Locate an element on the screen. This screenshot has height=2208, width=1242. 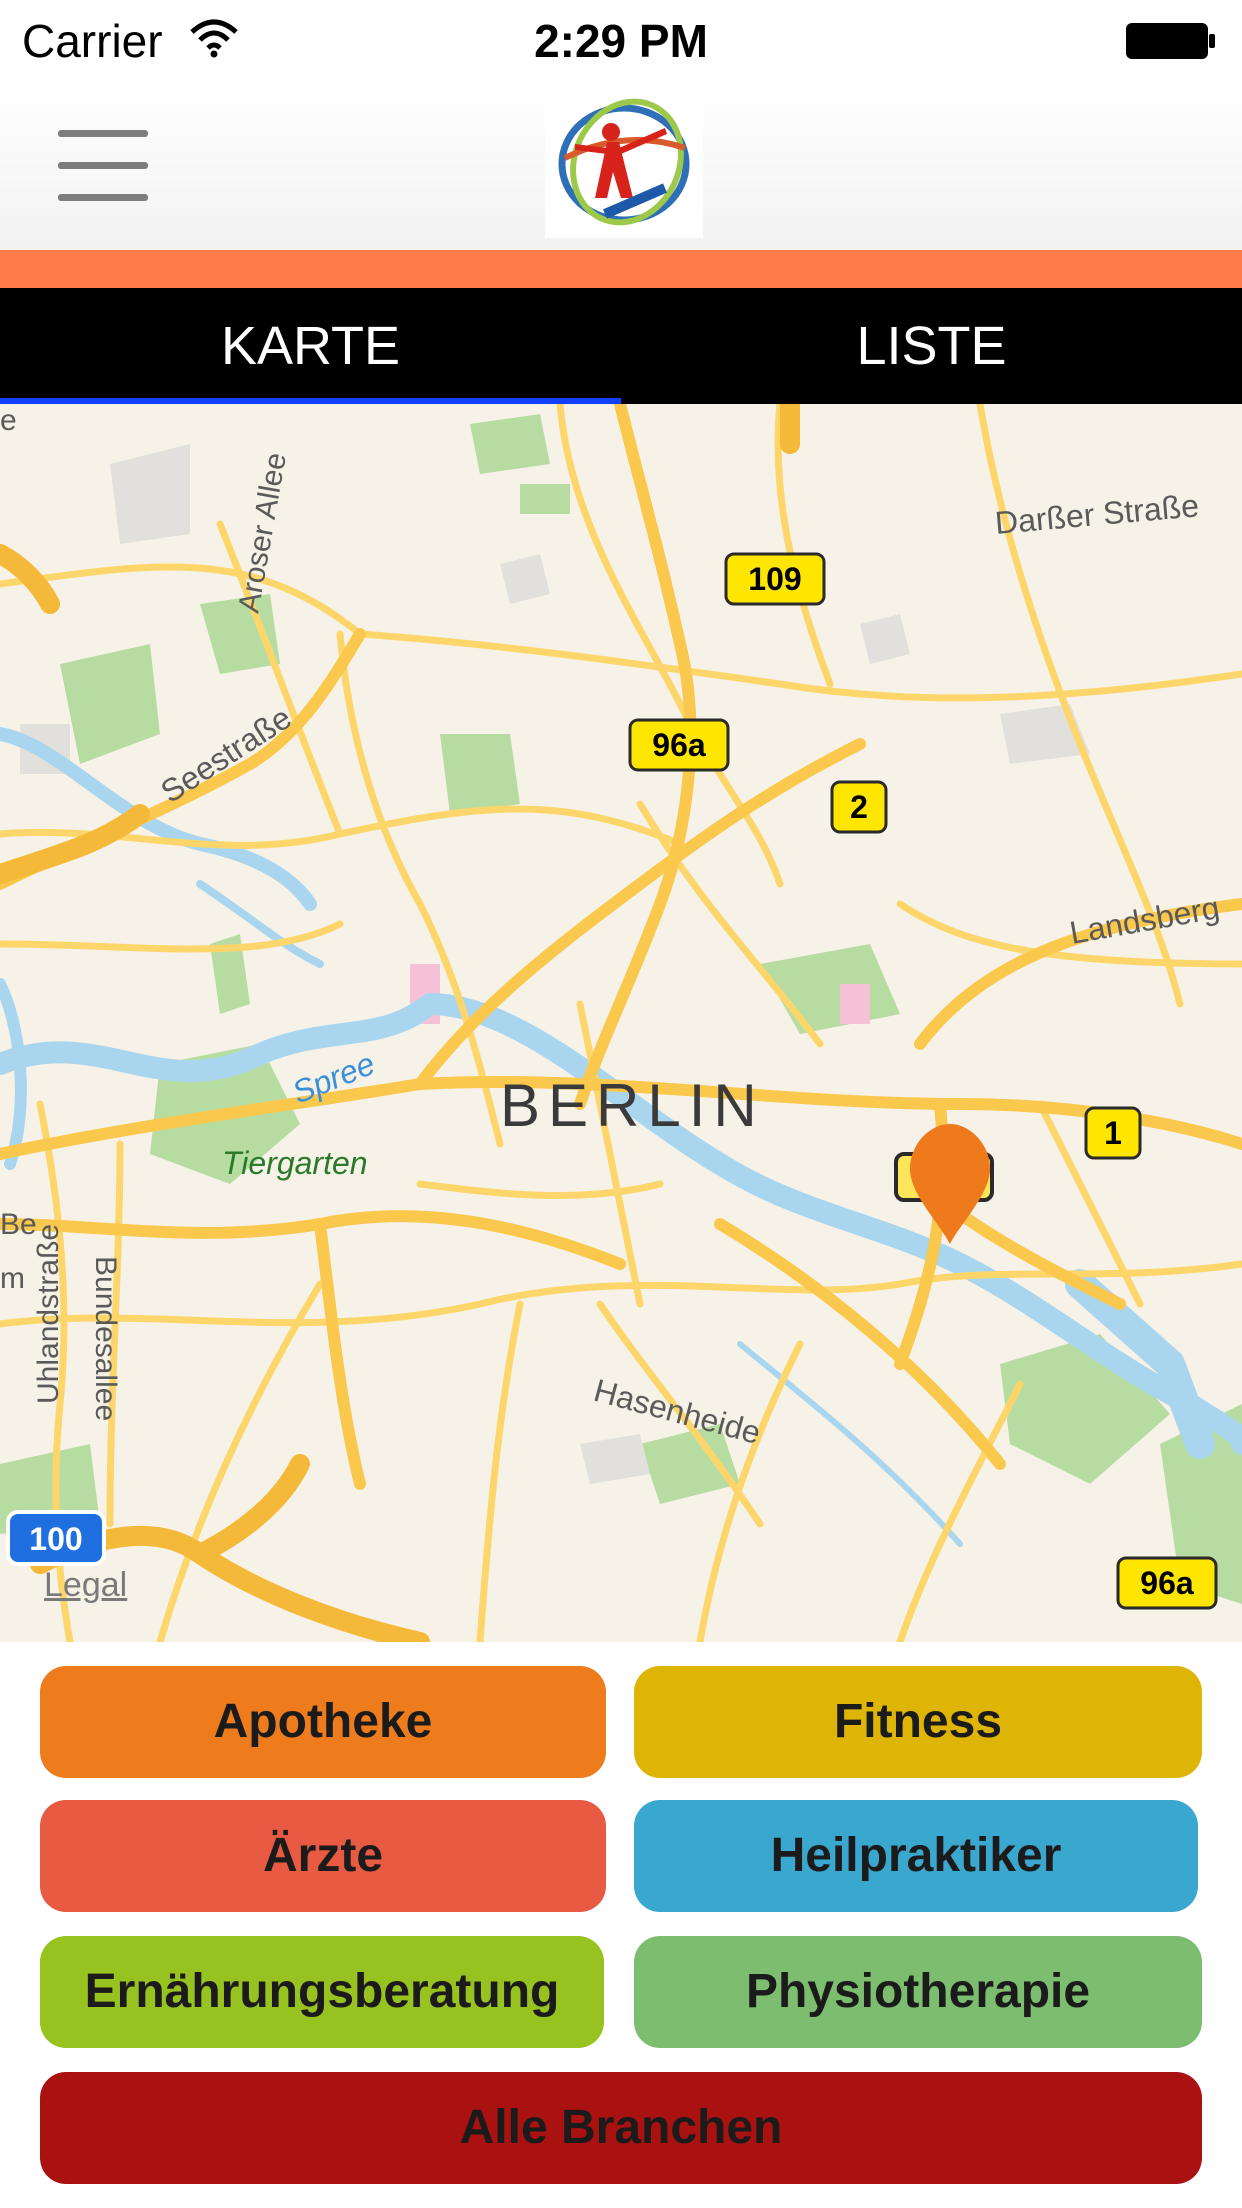
route-shield-96a-south: 96a is located at coordinates (1167, 1583).